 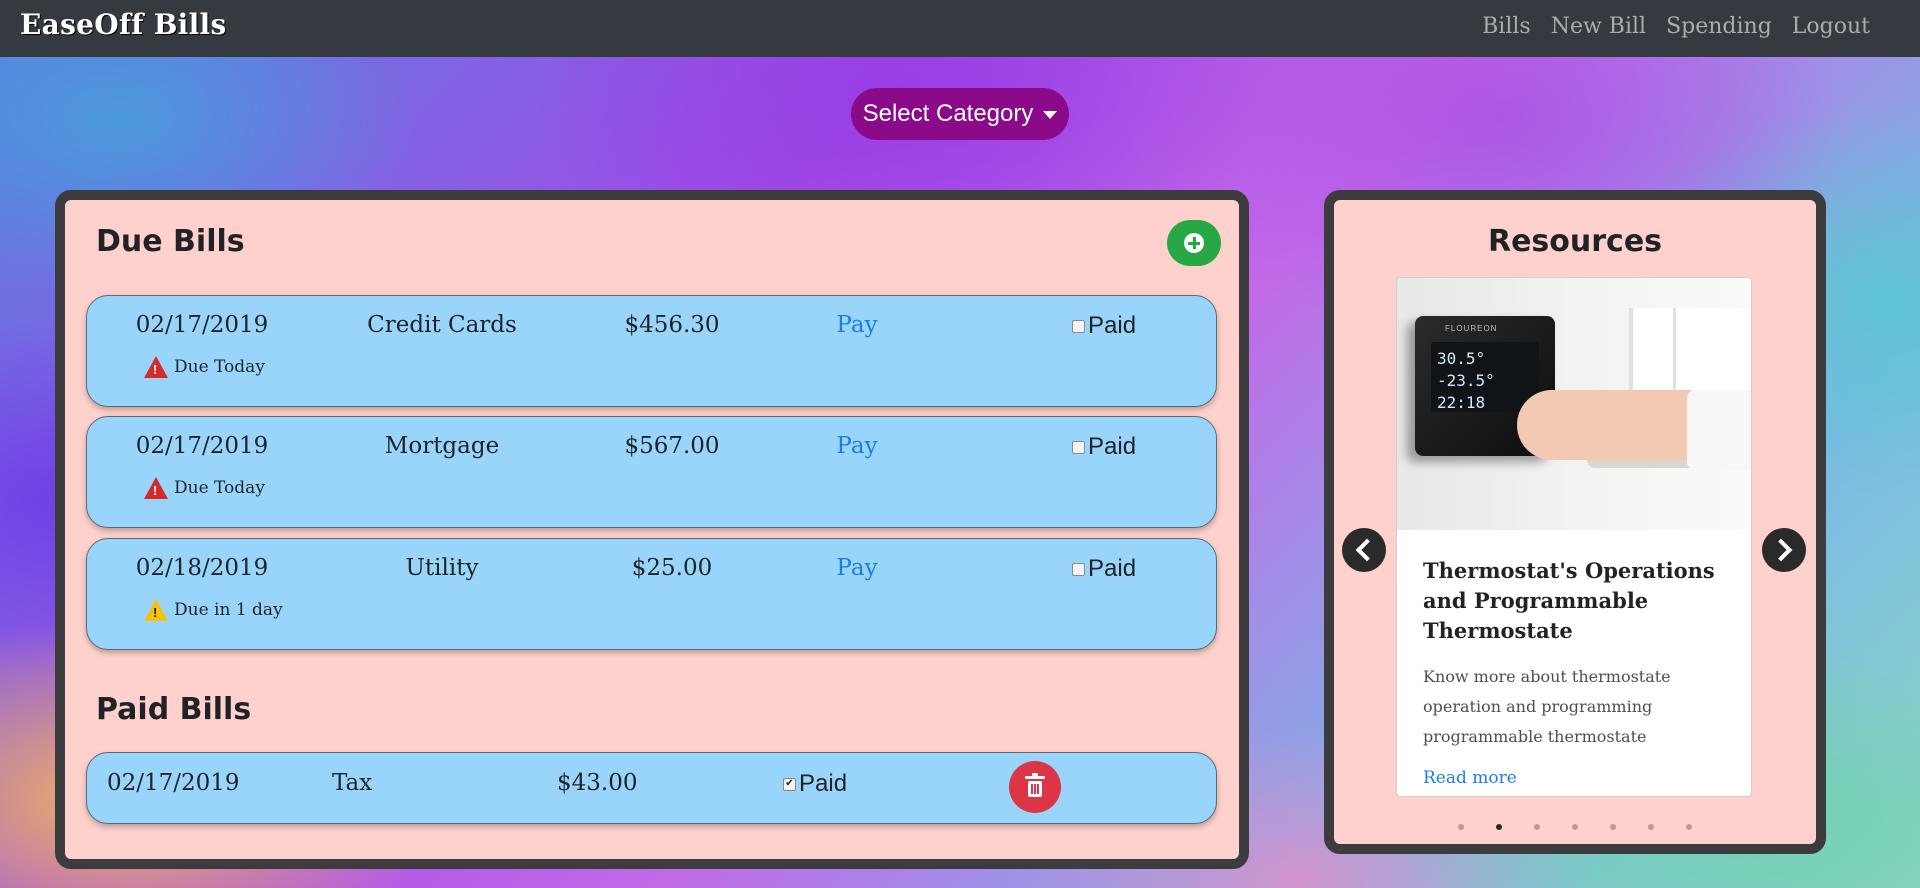 I want to click on caret-down-icon, so click(x=1050, y=115).